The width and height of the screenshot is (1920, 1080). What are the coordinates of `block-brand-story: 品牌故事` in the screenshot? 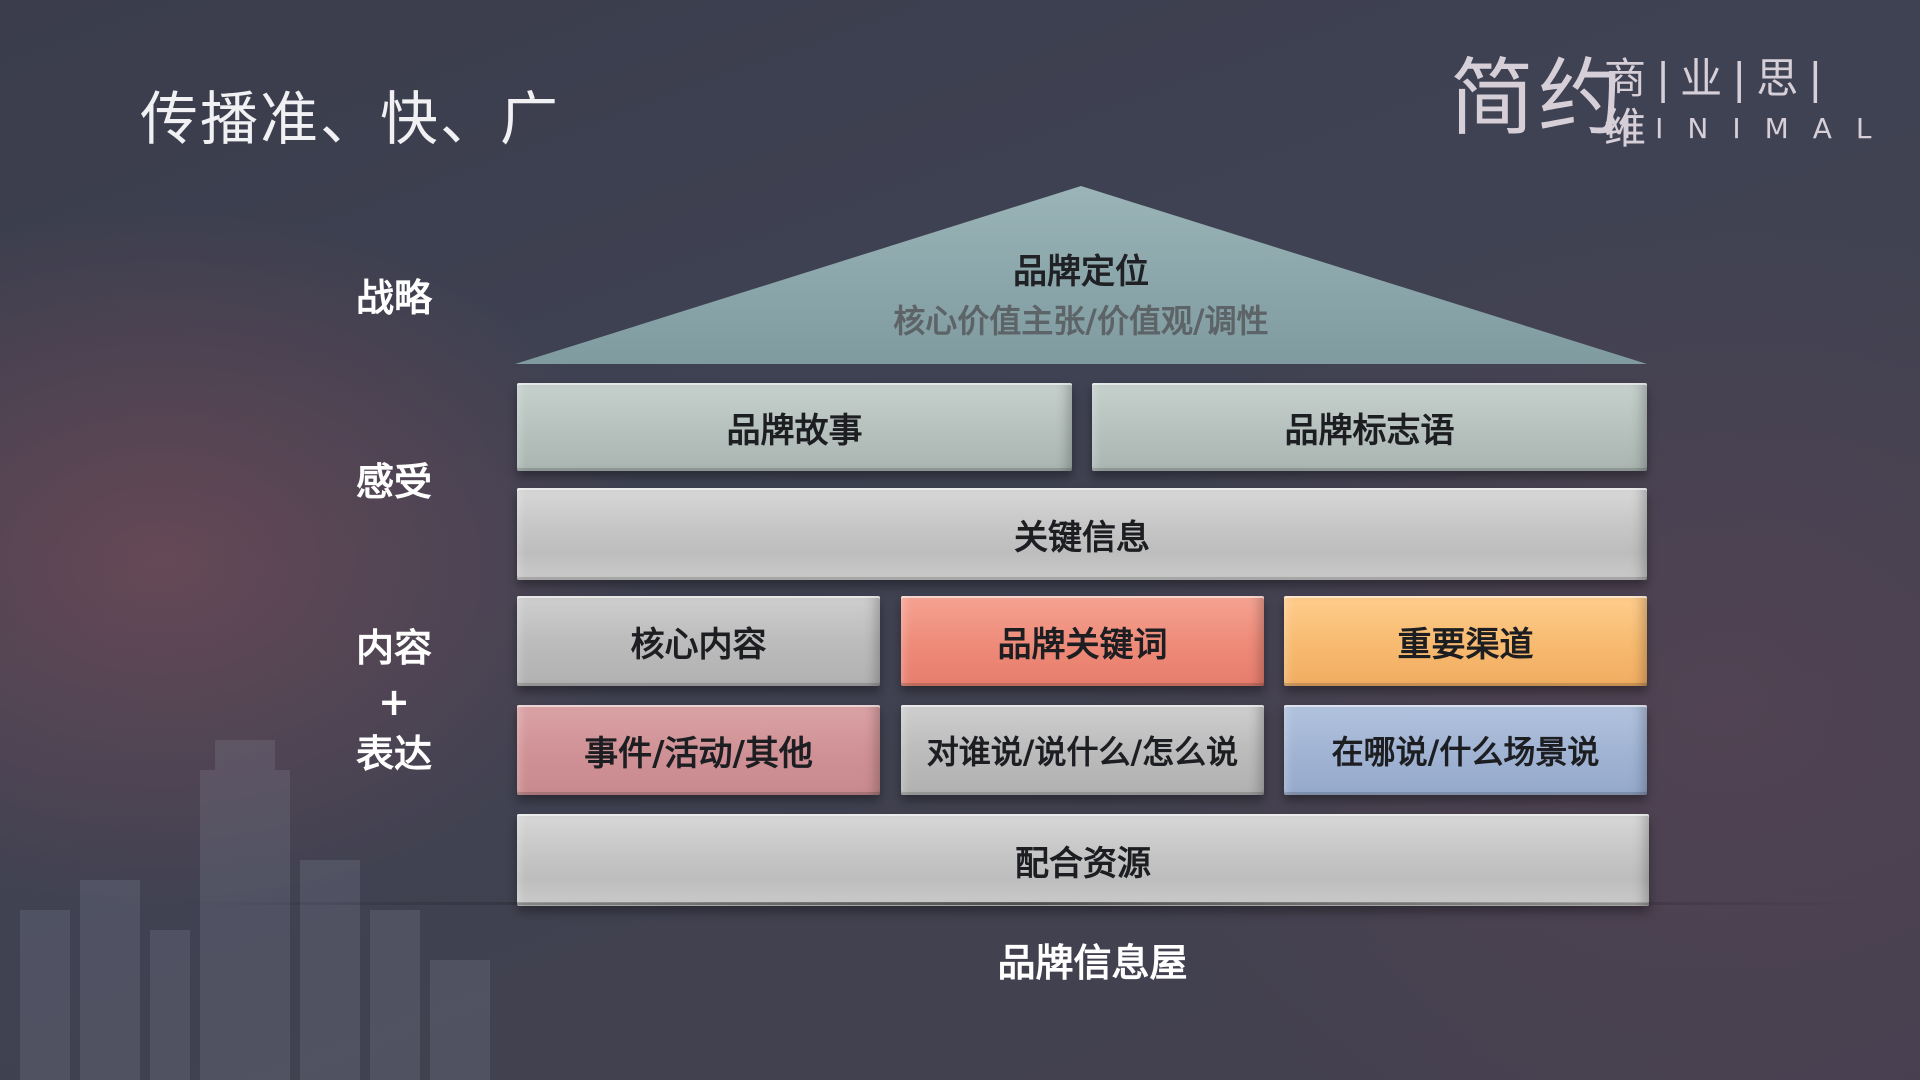 It's located at (794, 427).